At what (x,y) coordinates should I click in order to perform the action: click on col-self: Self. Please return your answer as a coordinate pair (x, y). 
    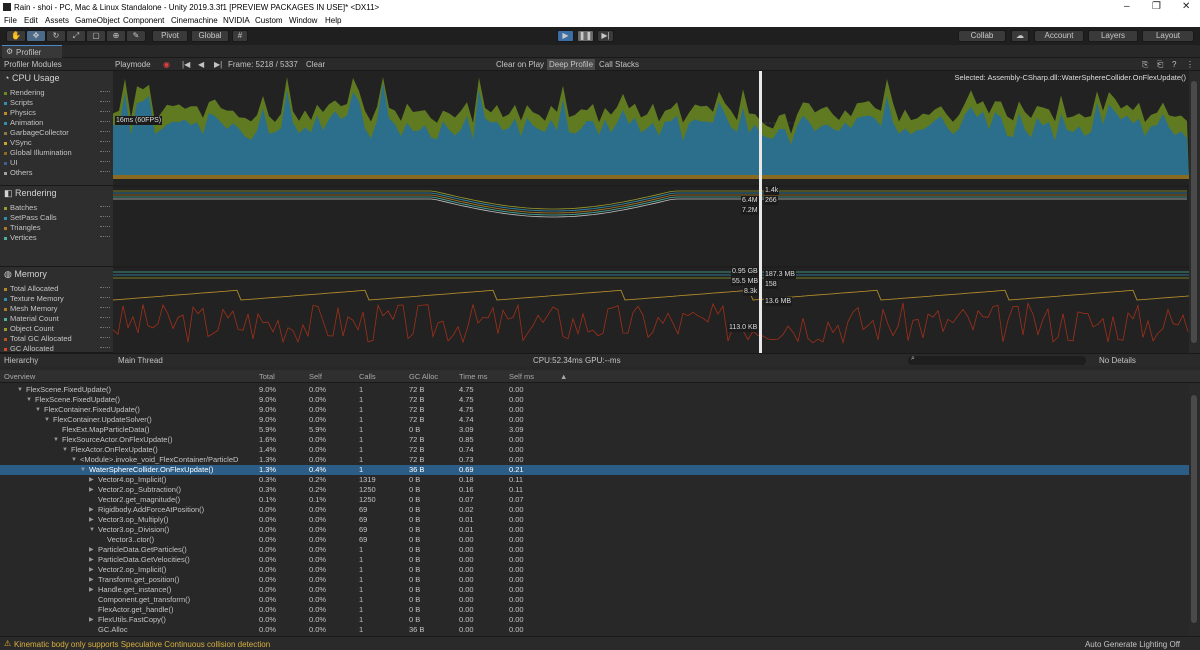
    Looking at the image, I should click on (315, 376).